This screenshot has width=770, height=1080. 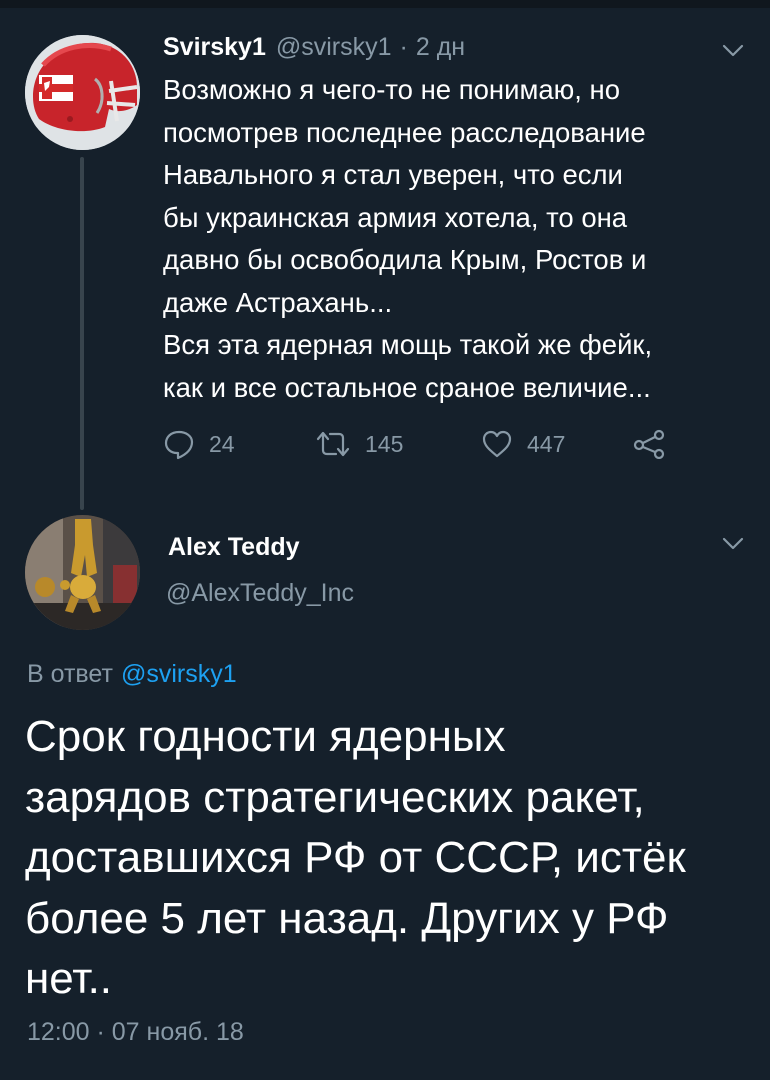 I want to click on display-name: Alex Teddy, so click(x=234, y=547).